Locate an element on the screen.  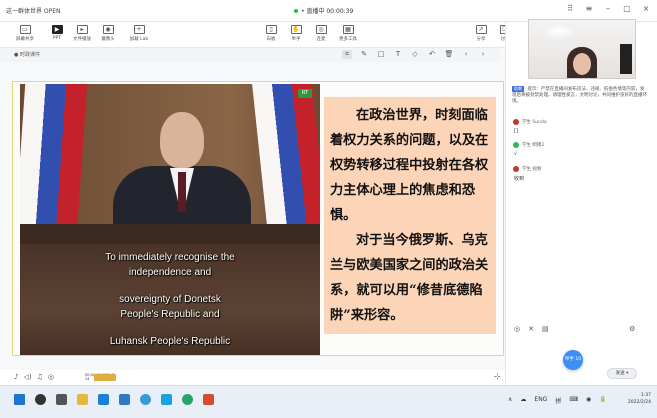
eraser-tool-icon: ◇ is located at coordinates (415, 54).